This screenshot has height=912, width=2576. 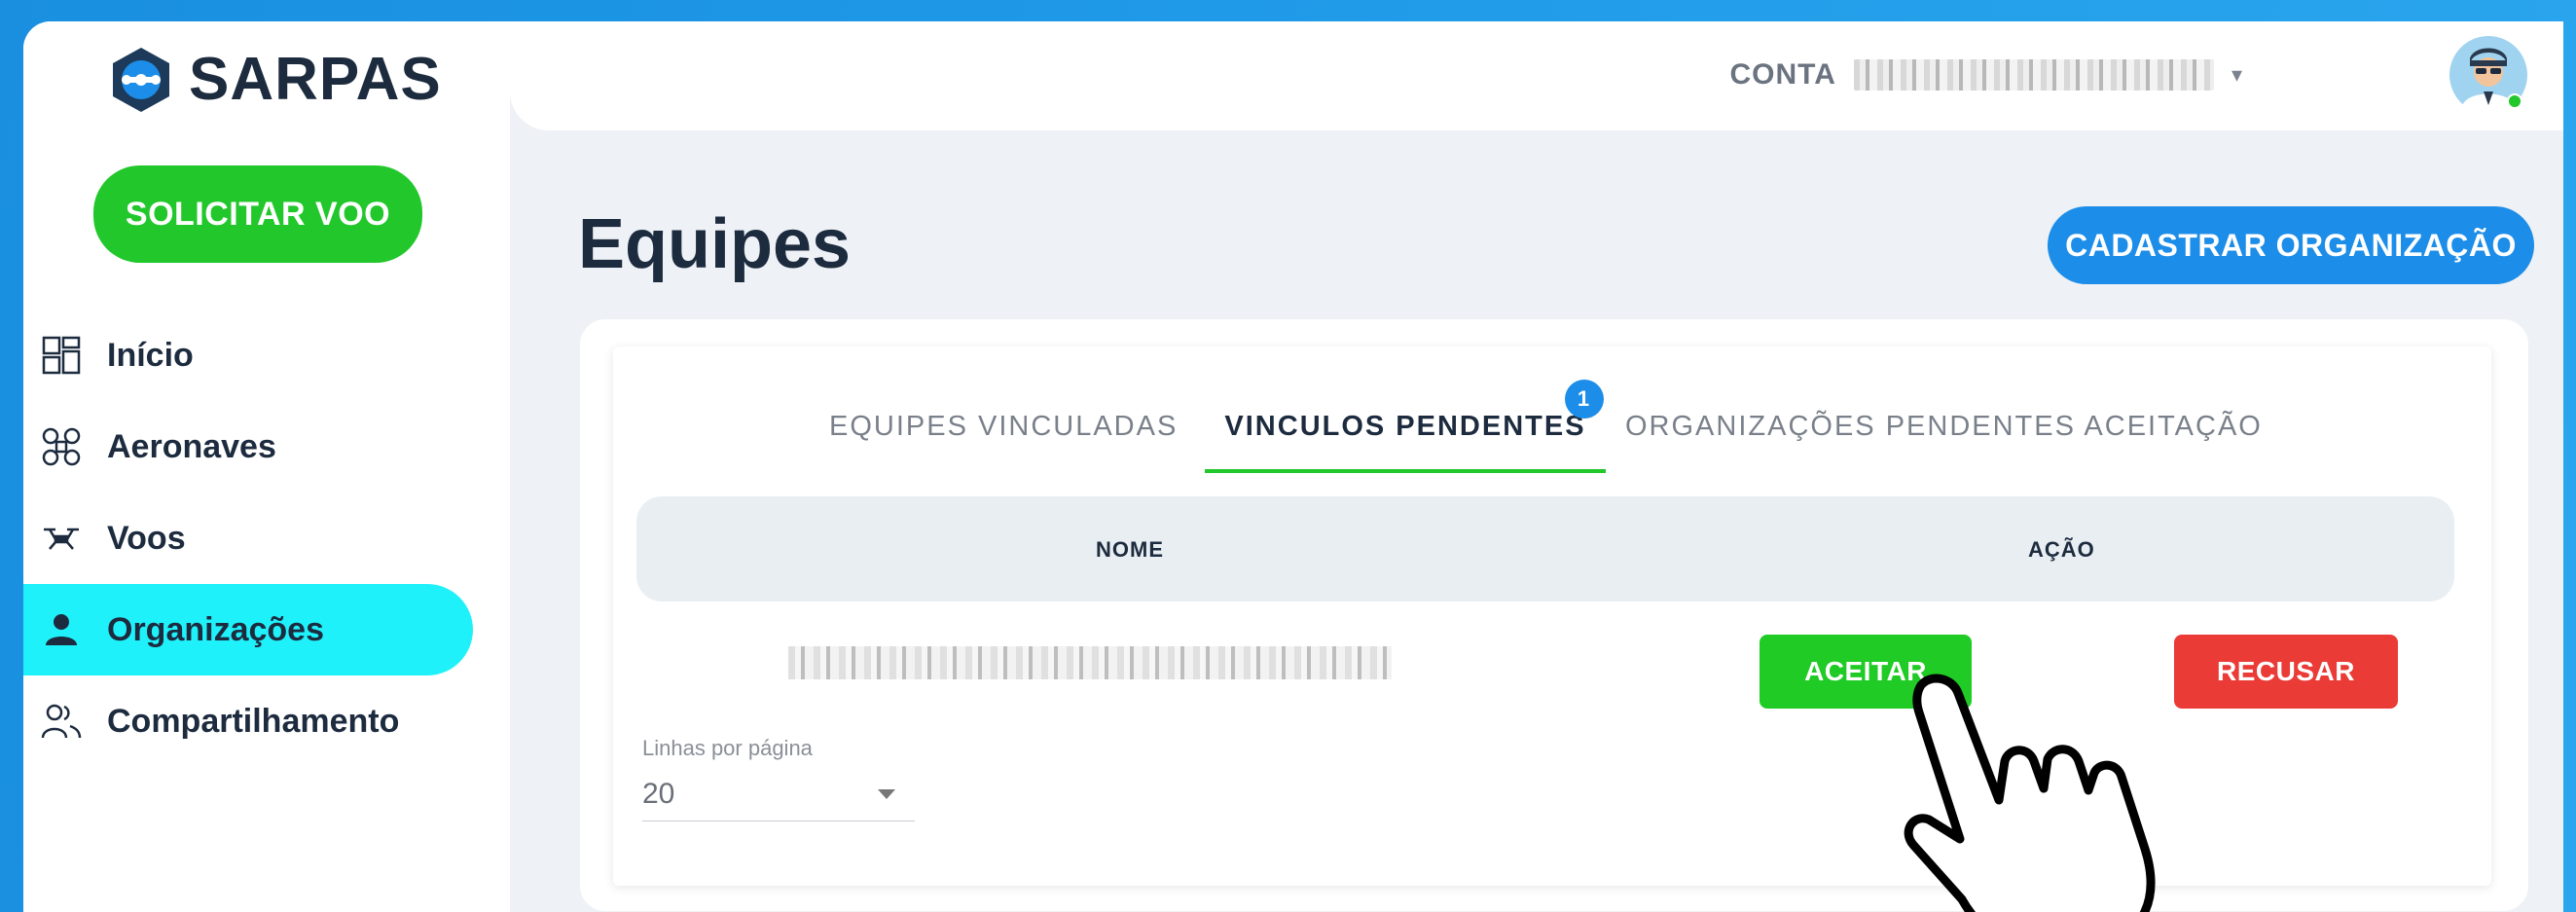 I want to click on account-name-redacted, so click(x=2033, y=75).